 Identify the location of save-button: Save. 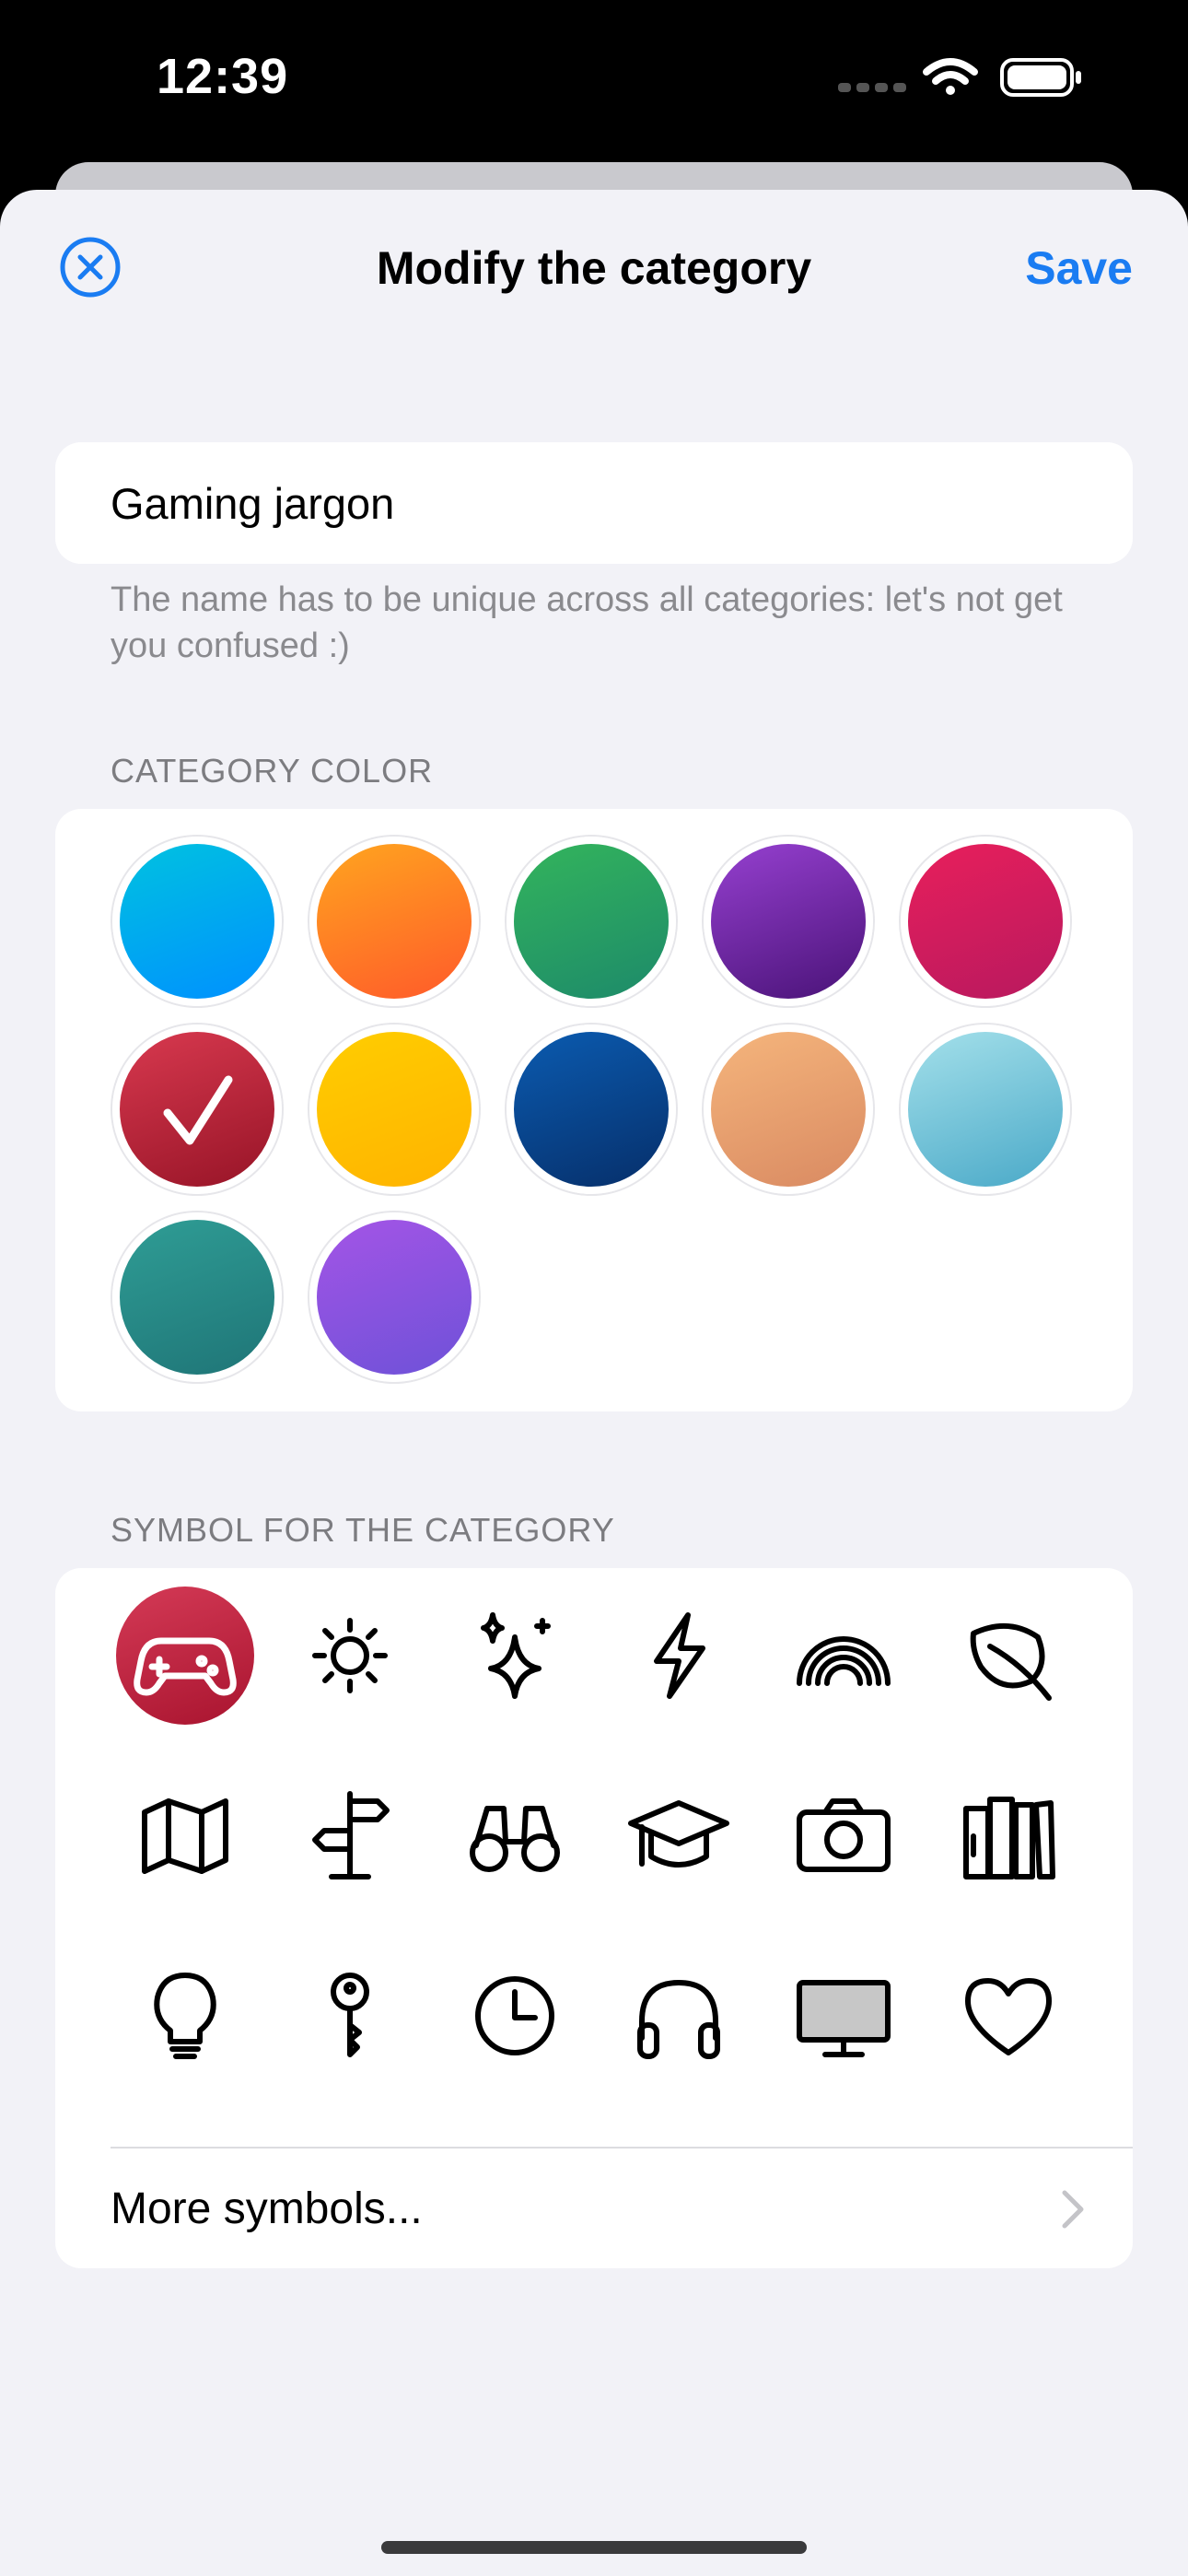
(1079, 268).